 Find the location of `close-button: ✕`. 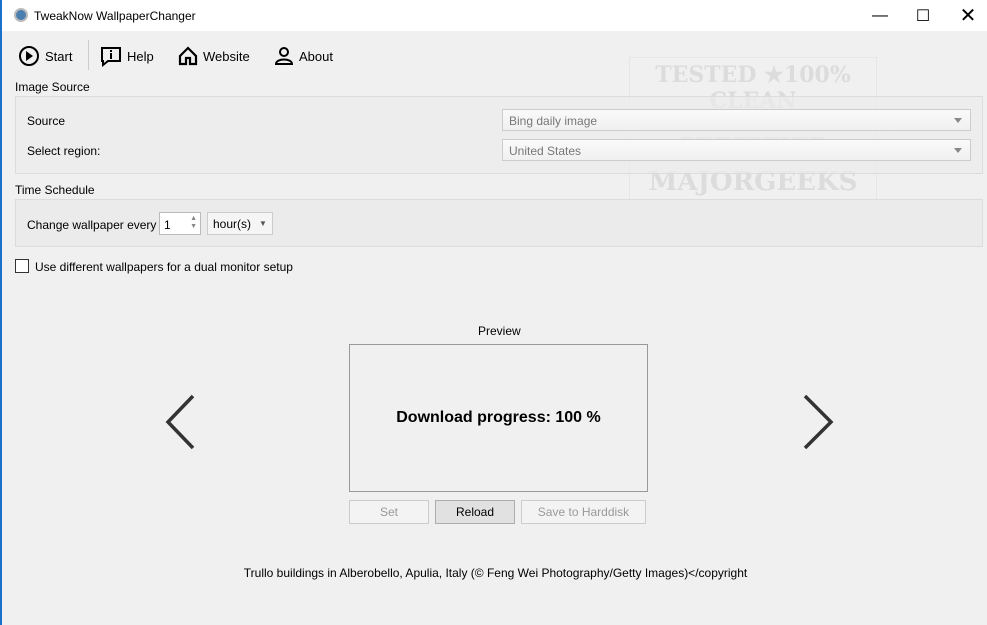

close-button: ✕ is located at coordinates (966, 15).